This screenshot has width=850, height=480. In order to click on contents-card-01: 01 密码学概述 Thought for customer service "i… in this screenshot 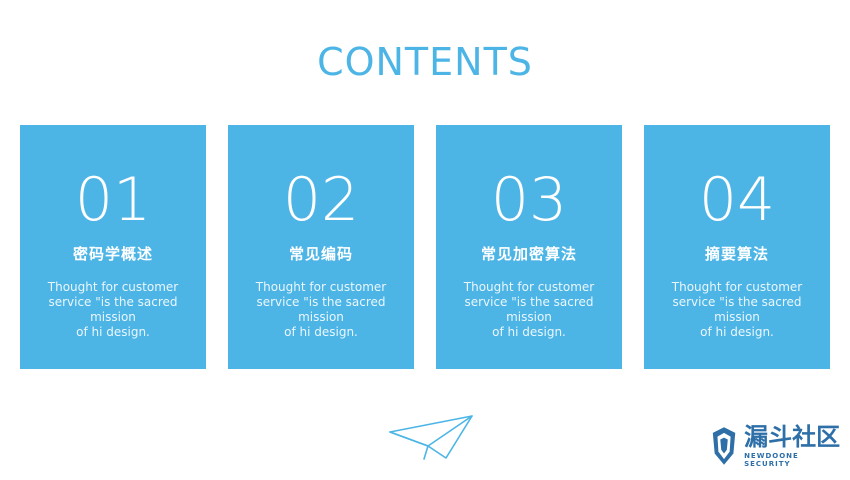, I will do `click(113, 247)`.